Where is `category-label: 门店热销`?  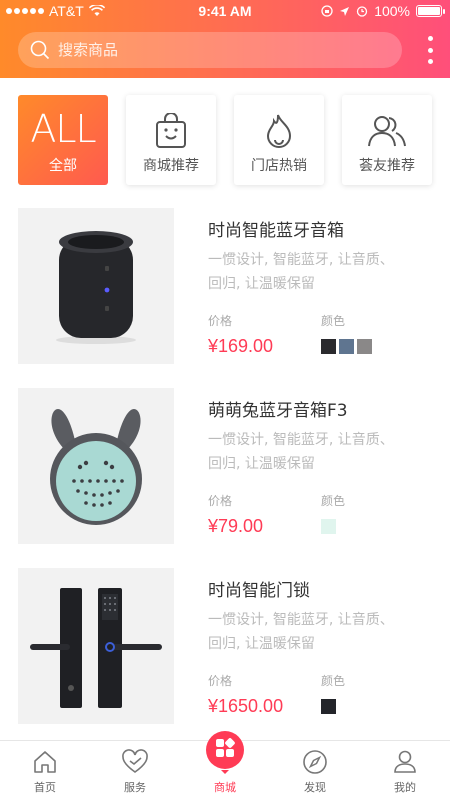
category-label: 门店热销 is located at coordinates (279, 166).